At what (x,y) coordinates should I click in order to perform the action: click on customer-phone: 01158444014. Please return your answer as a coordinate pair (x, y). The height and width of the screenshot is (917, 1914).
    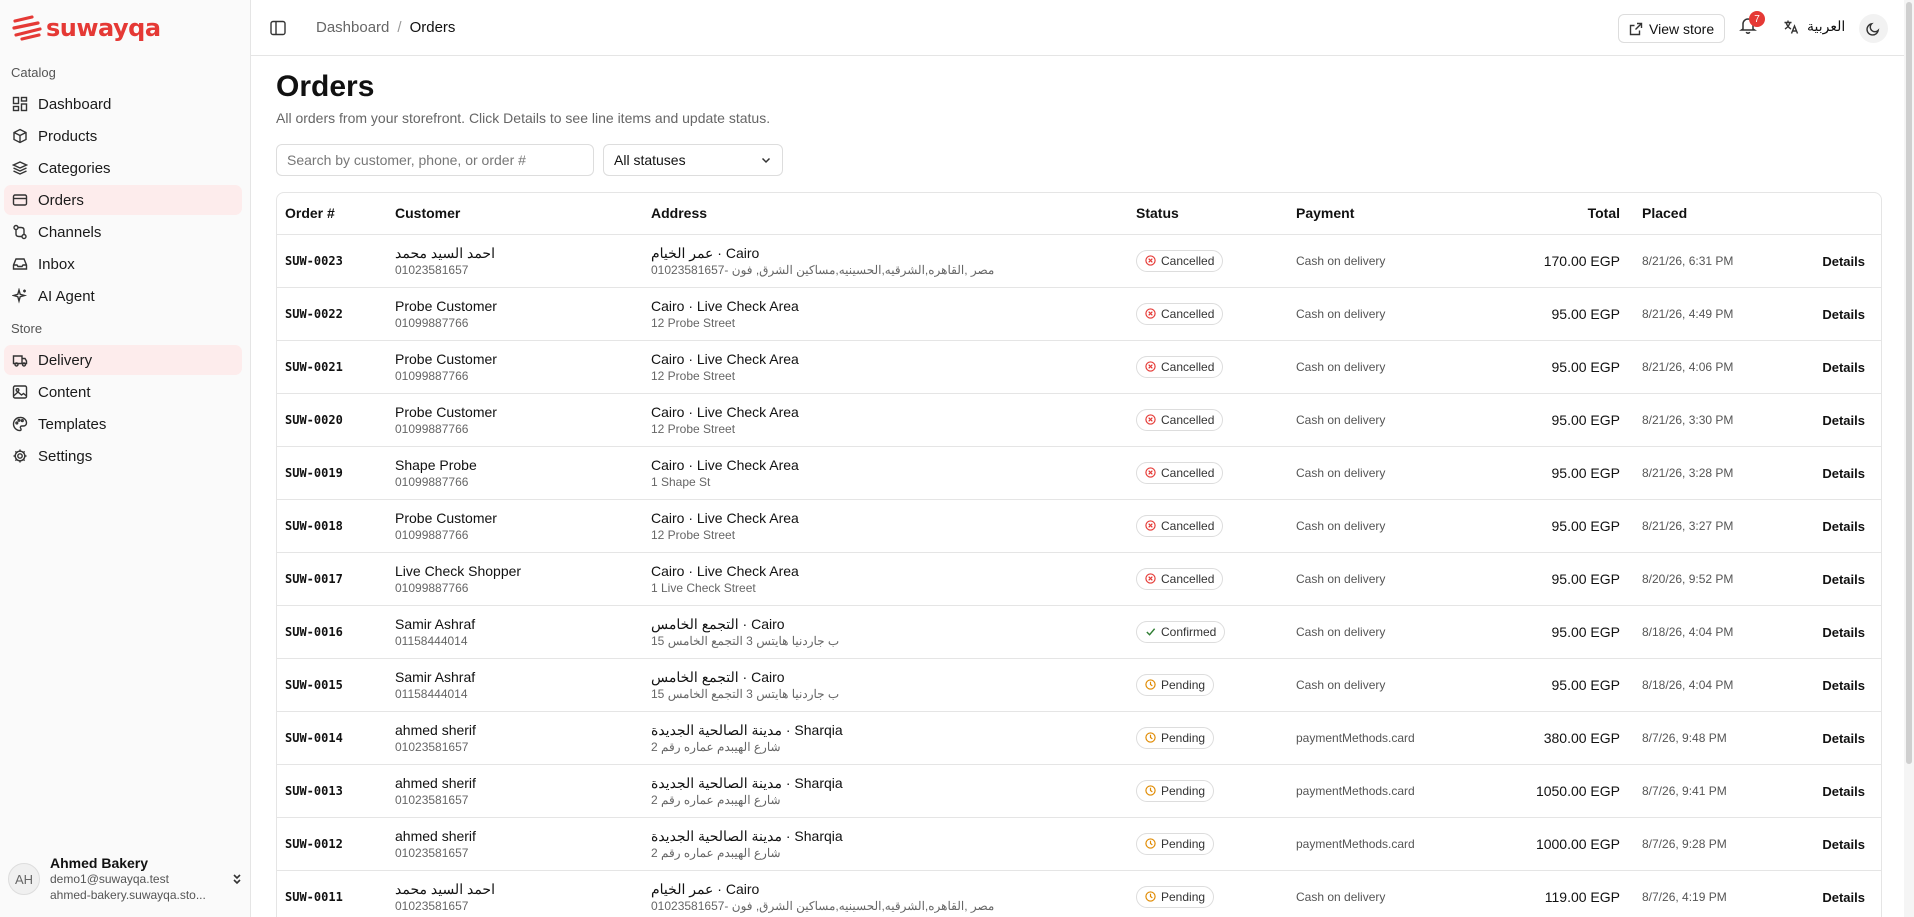
    Looking at the image, I should click on (431, 693).